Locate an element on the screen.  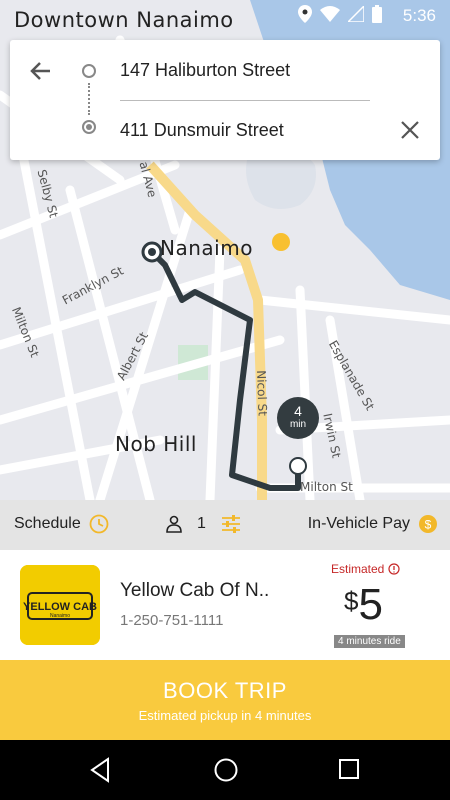
close-icon is located at coordinates (410, 130).